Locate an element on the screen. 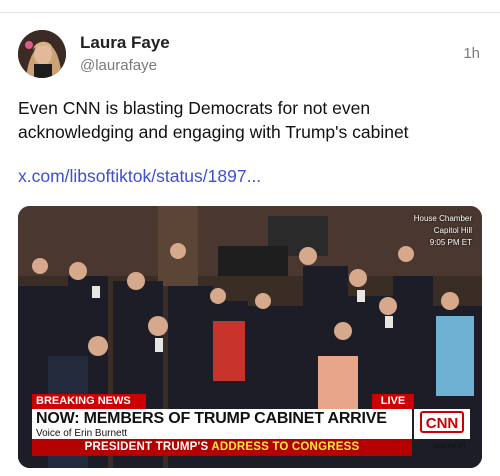  ticker-bar: PRESIDENT TRUMP'S ADDRESS TO CONGRESS is located at coordinates (222, 447).